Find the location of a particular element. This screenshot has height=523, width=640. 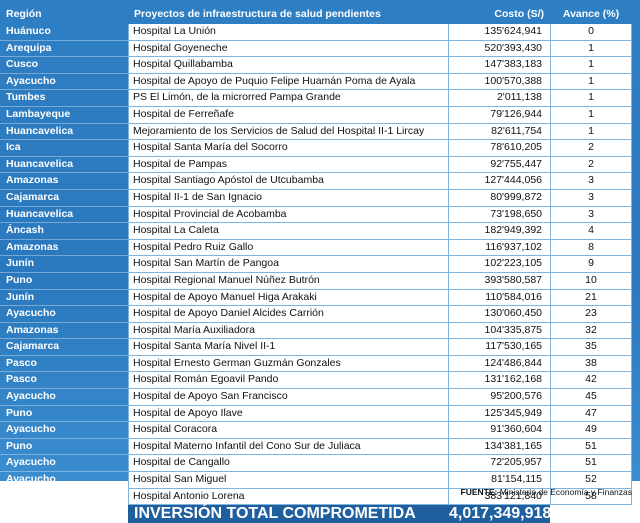

project-cell: Hospital de Apoyo Ilave is located at coordinates (288, 414).